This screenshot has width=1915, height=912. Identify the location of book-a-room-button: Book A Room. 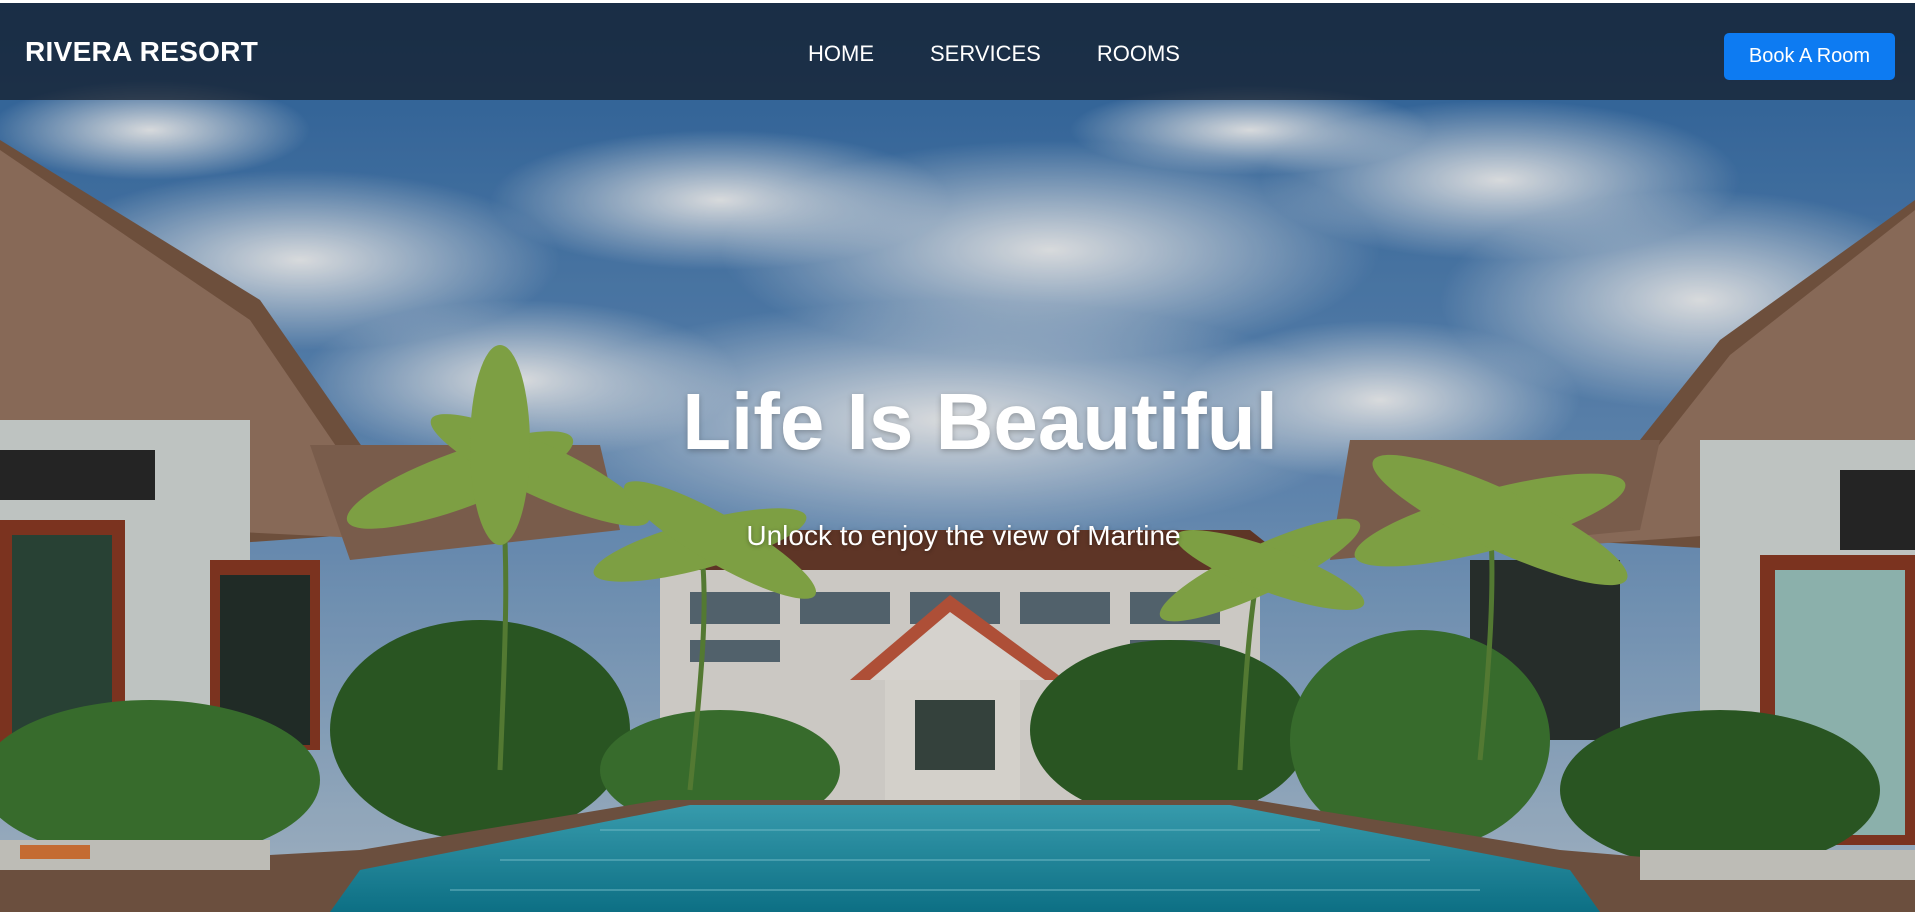
(1809, 56).